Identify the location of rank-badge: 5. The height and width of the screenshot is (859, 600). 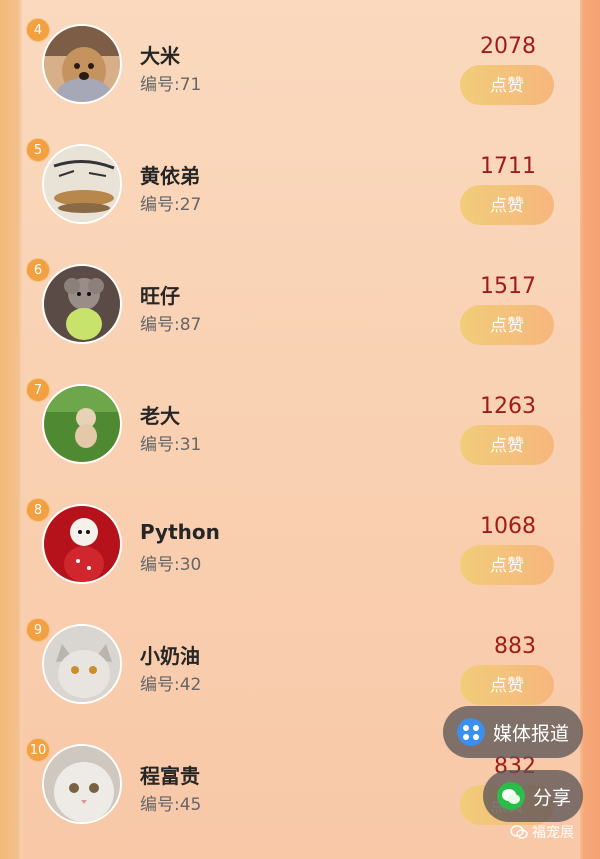
(38, 150).